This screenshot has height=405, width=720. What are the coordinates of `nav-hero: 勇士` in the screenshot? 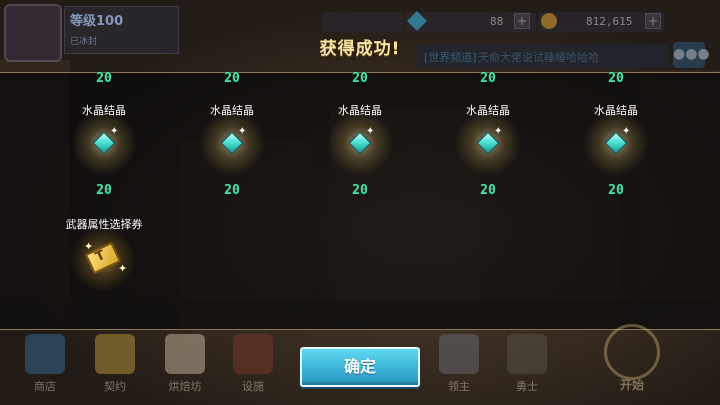 It's located at (527, 369).